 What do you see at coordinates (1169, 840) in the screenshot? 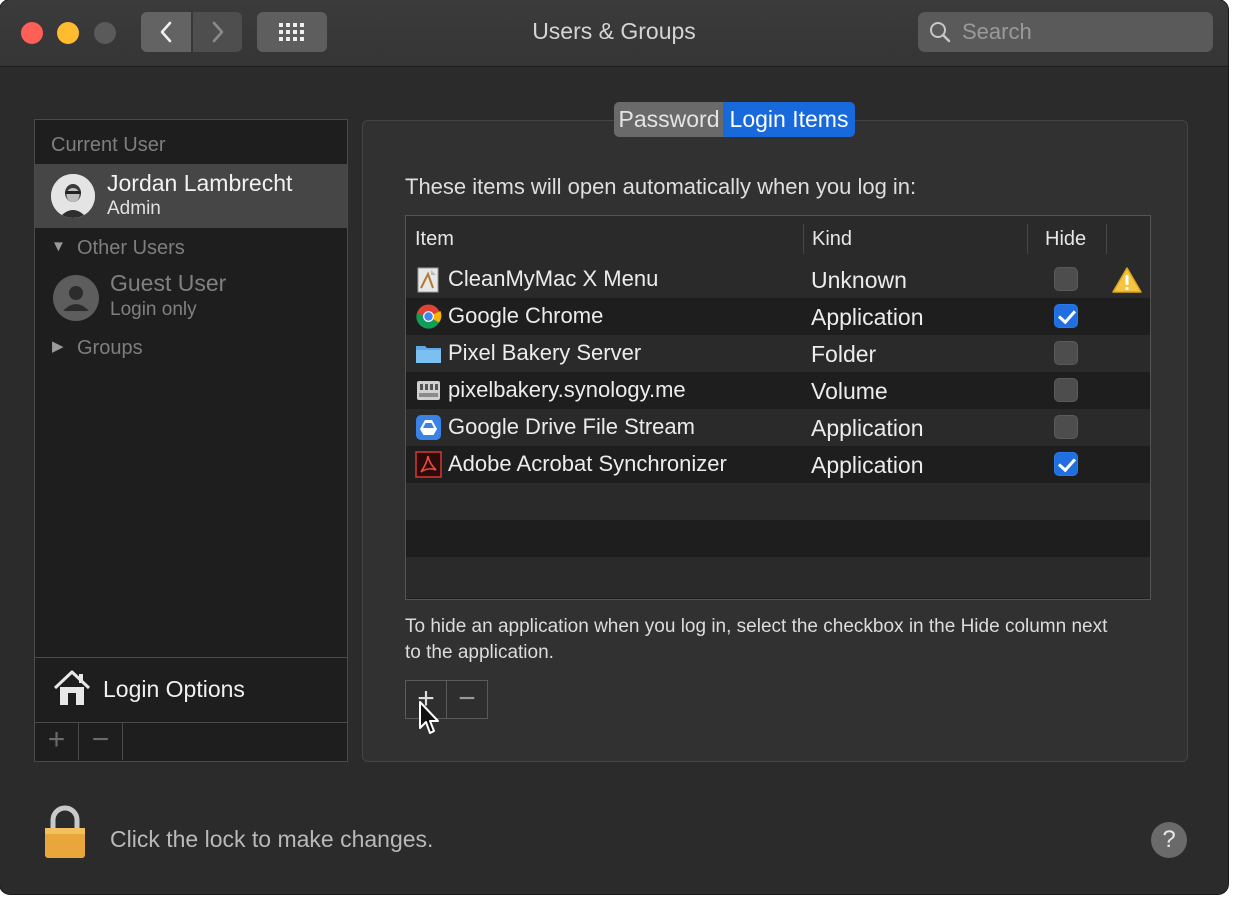
I see `help-button: ?` at bounding box center [1169, 840].